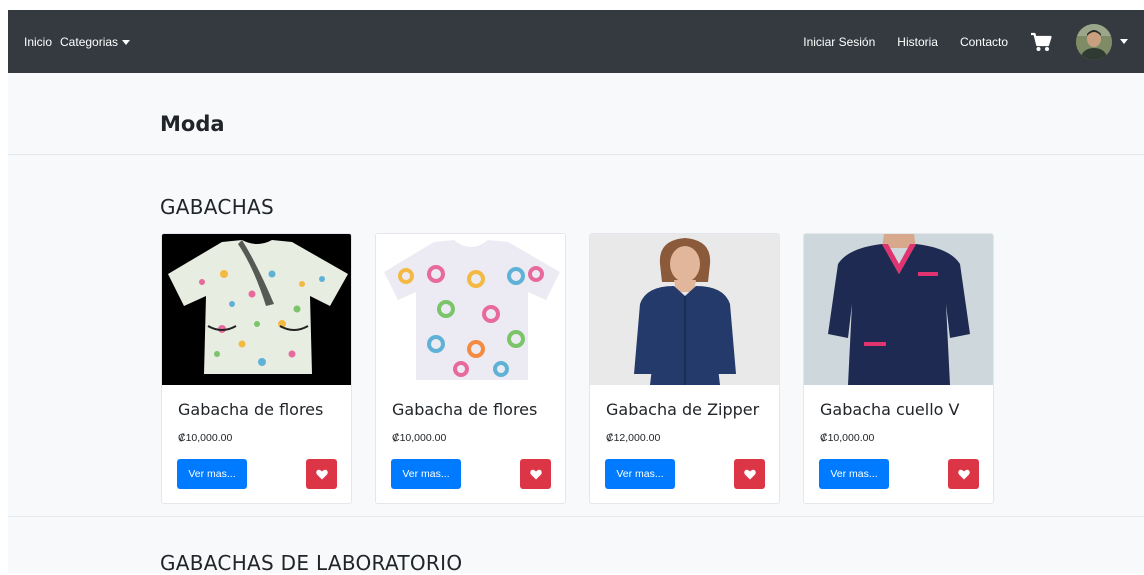  What do you see at coordinates (890, 409) in the screenshot?
I see `product-name: Gabacha cuello V` at bounding box center [890, 409].